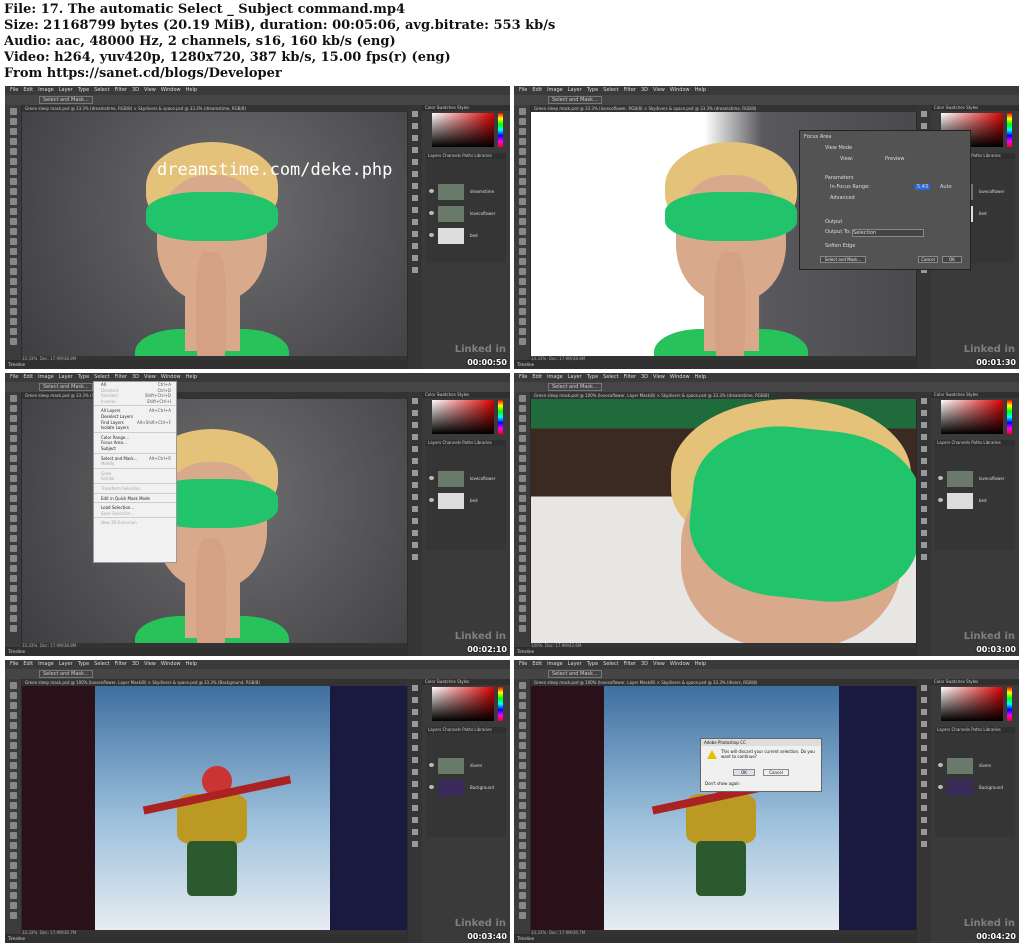 The width and height of the screenshot is (1024, 947). I want to click on layer-row: Background, so click(976, 788).